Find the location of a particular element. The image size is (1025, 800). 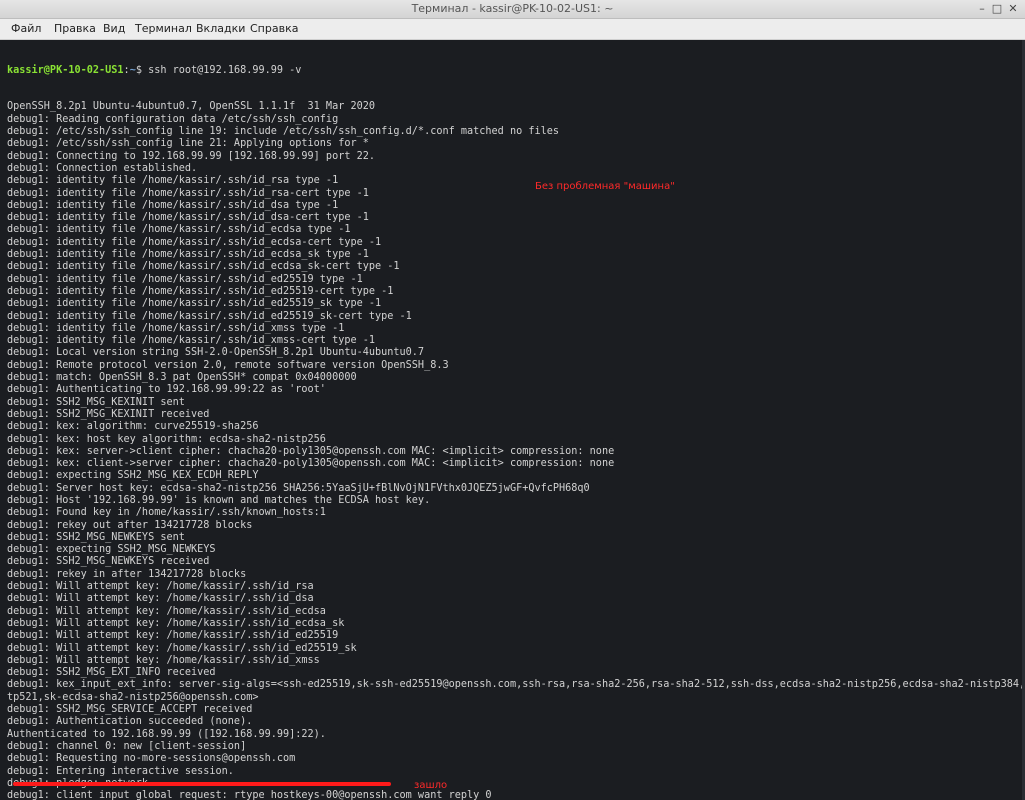

prompt-user-host: kassir@PK-10-02-US1 is located at coordinates (65, 70).